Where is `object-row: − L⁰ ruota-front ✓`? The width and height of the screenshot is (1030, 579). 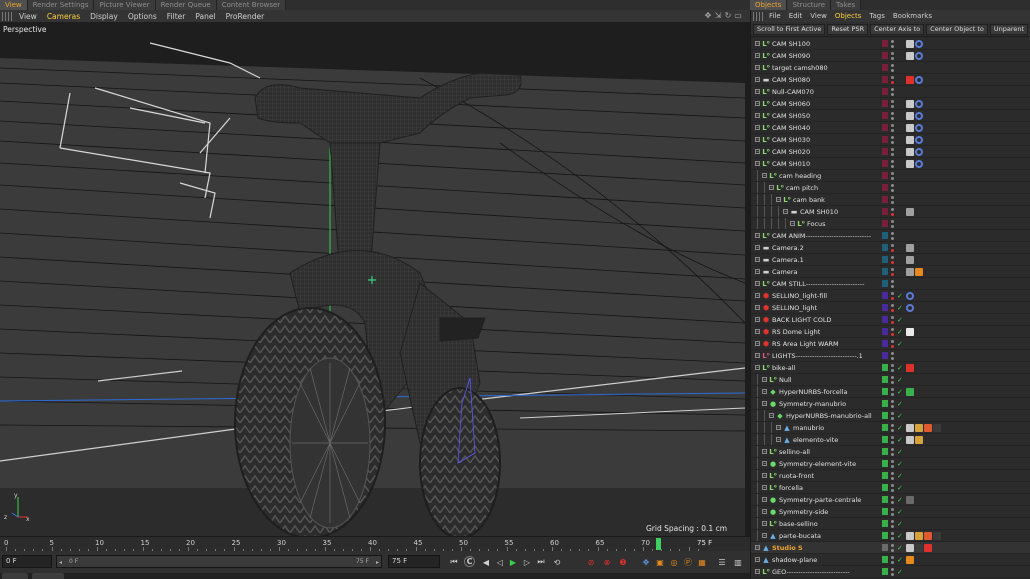 object-row: − L⁰ ruota-front ✓ is located at coordinates (890, 476).